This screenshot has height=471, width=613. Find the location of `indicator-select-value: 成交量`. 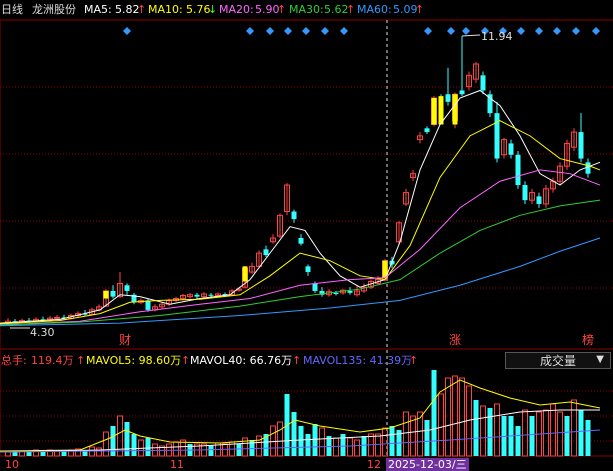

indicator-select-value: 成交量 is located at coordinates (558, 361).